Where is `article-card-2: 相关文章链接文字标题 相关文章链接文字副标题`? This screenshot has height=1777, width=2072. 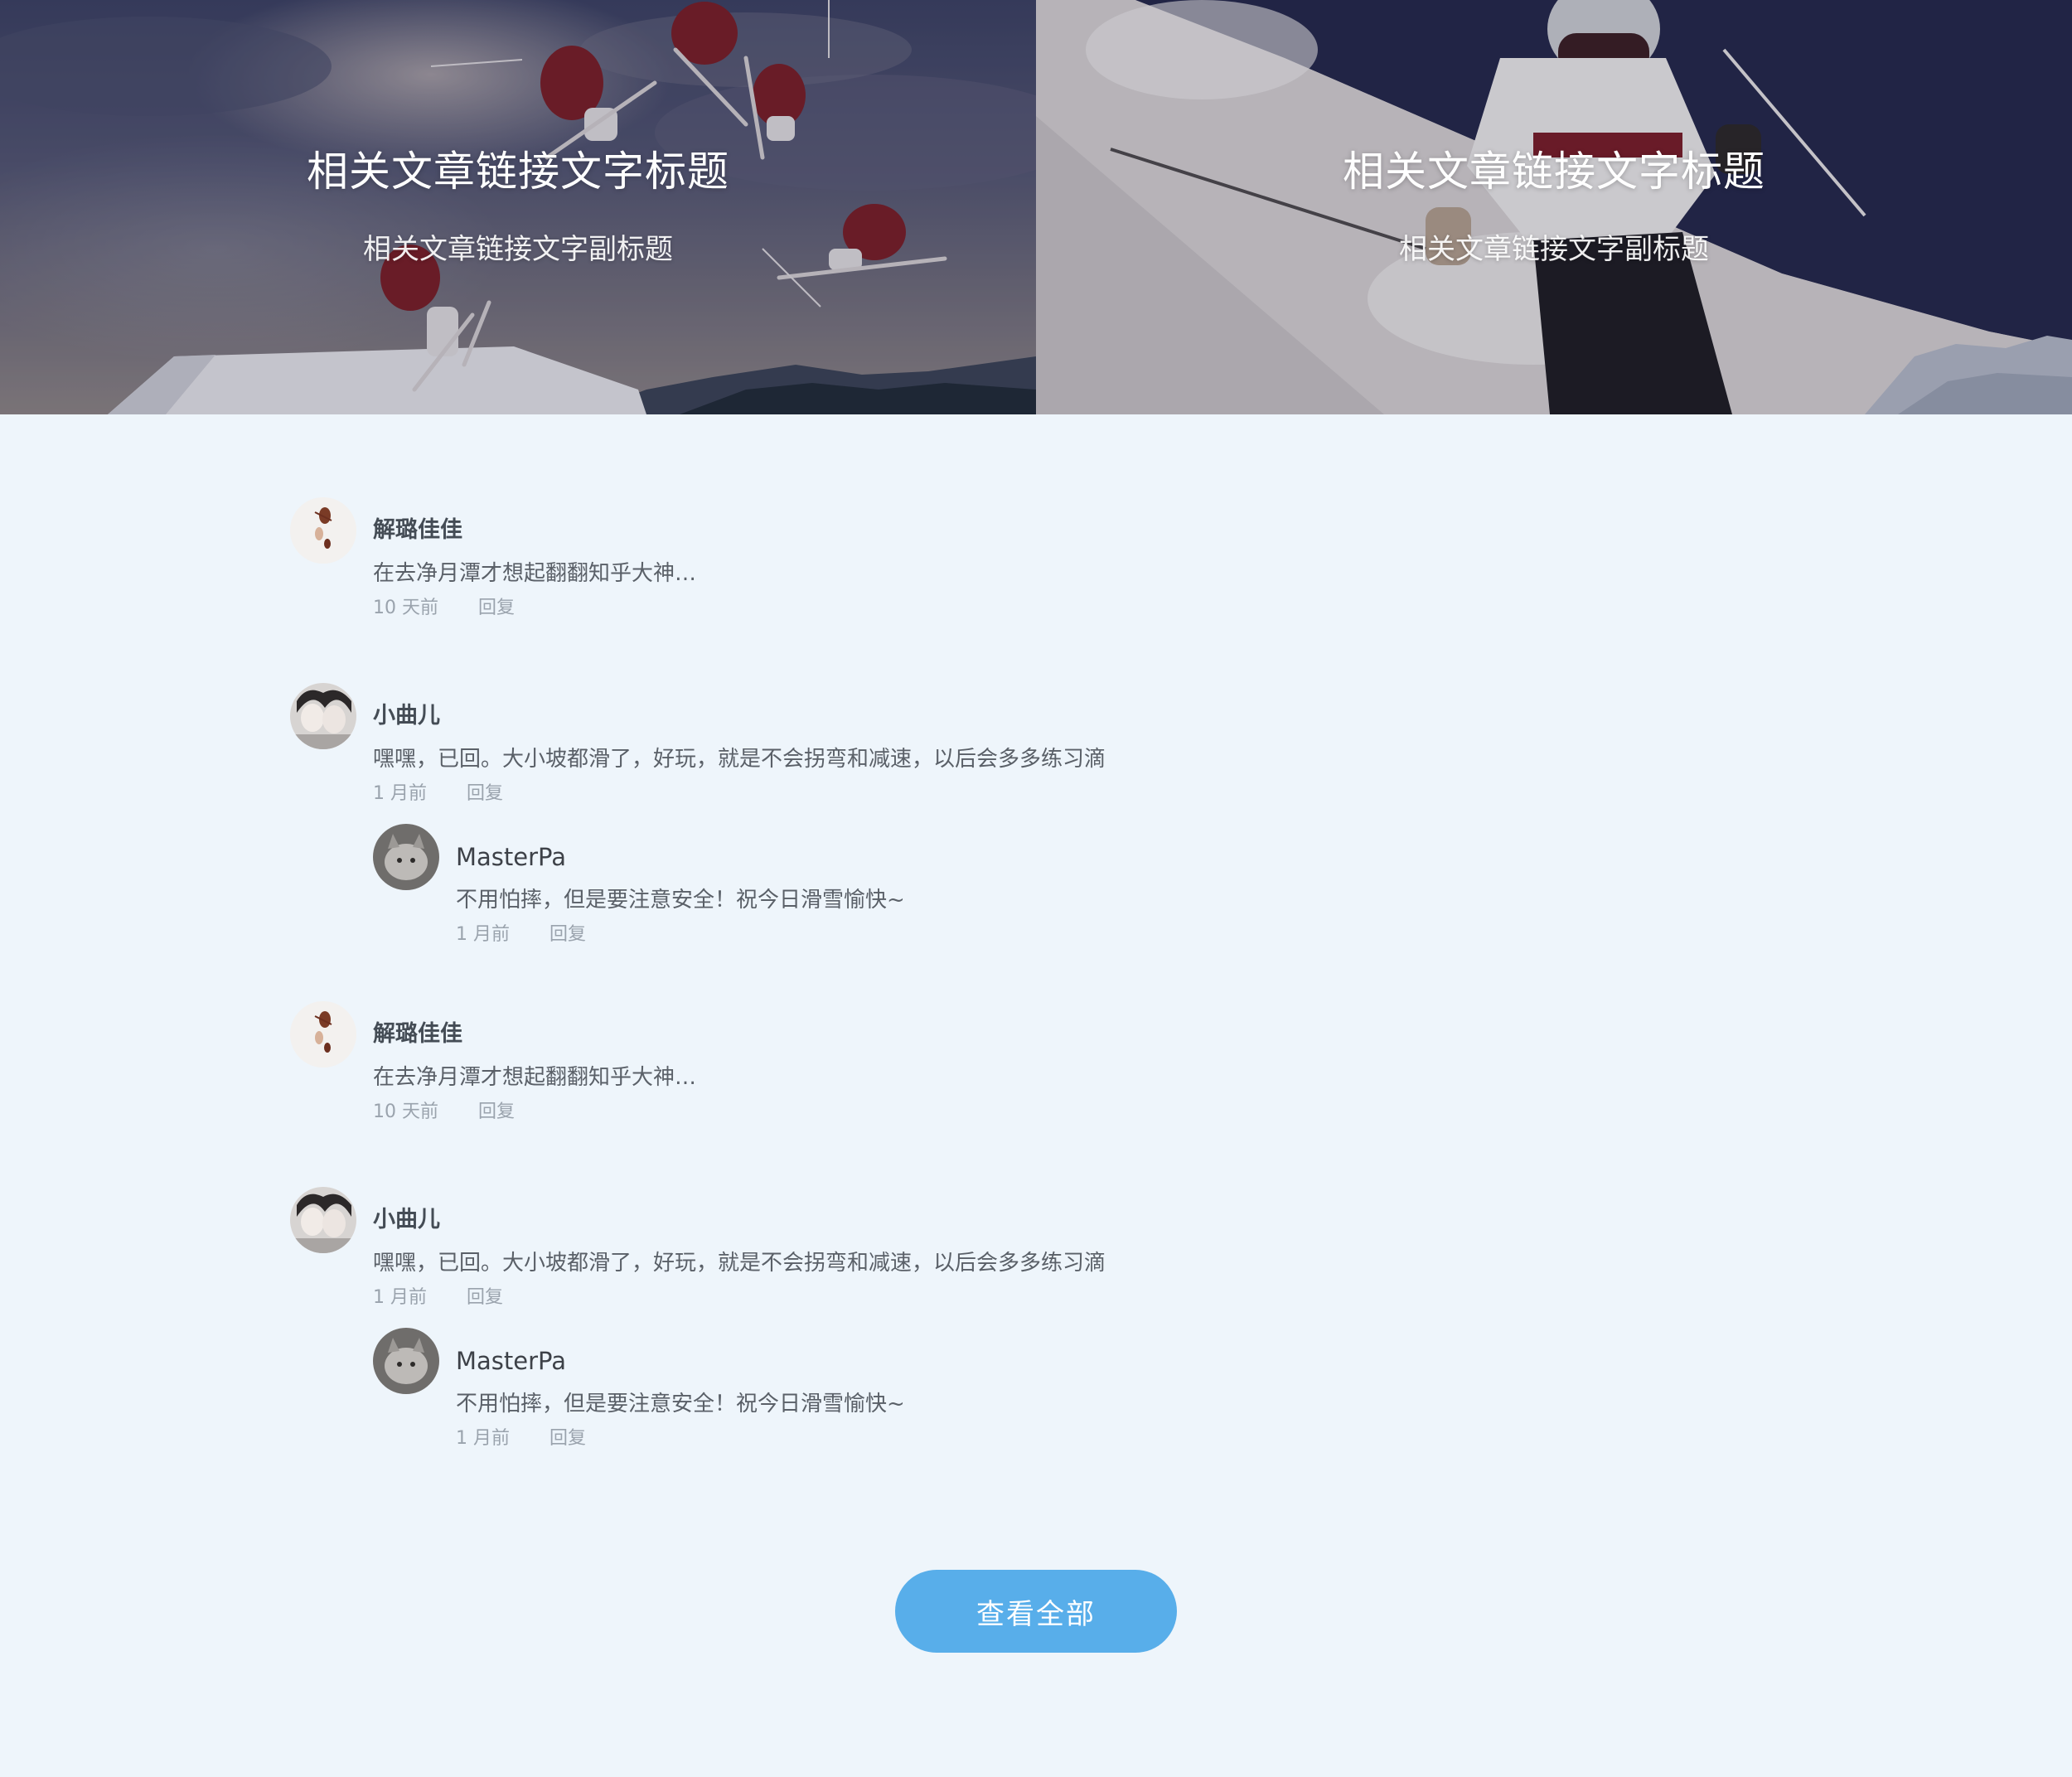 article-card-2: 相关文章链接文字标题 相关文章链接文字副标题 is located at coordinates (1554, 207).